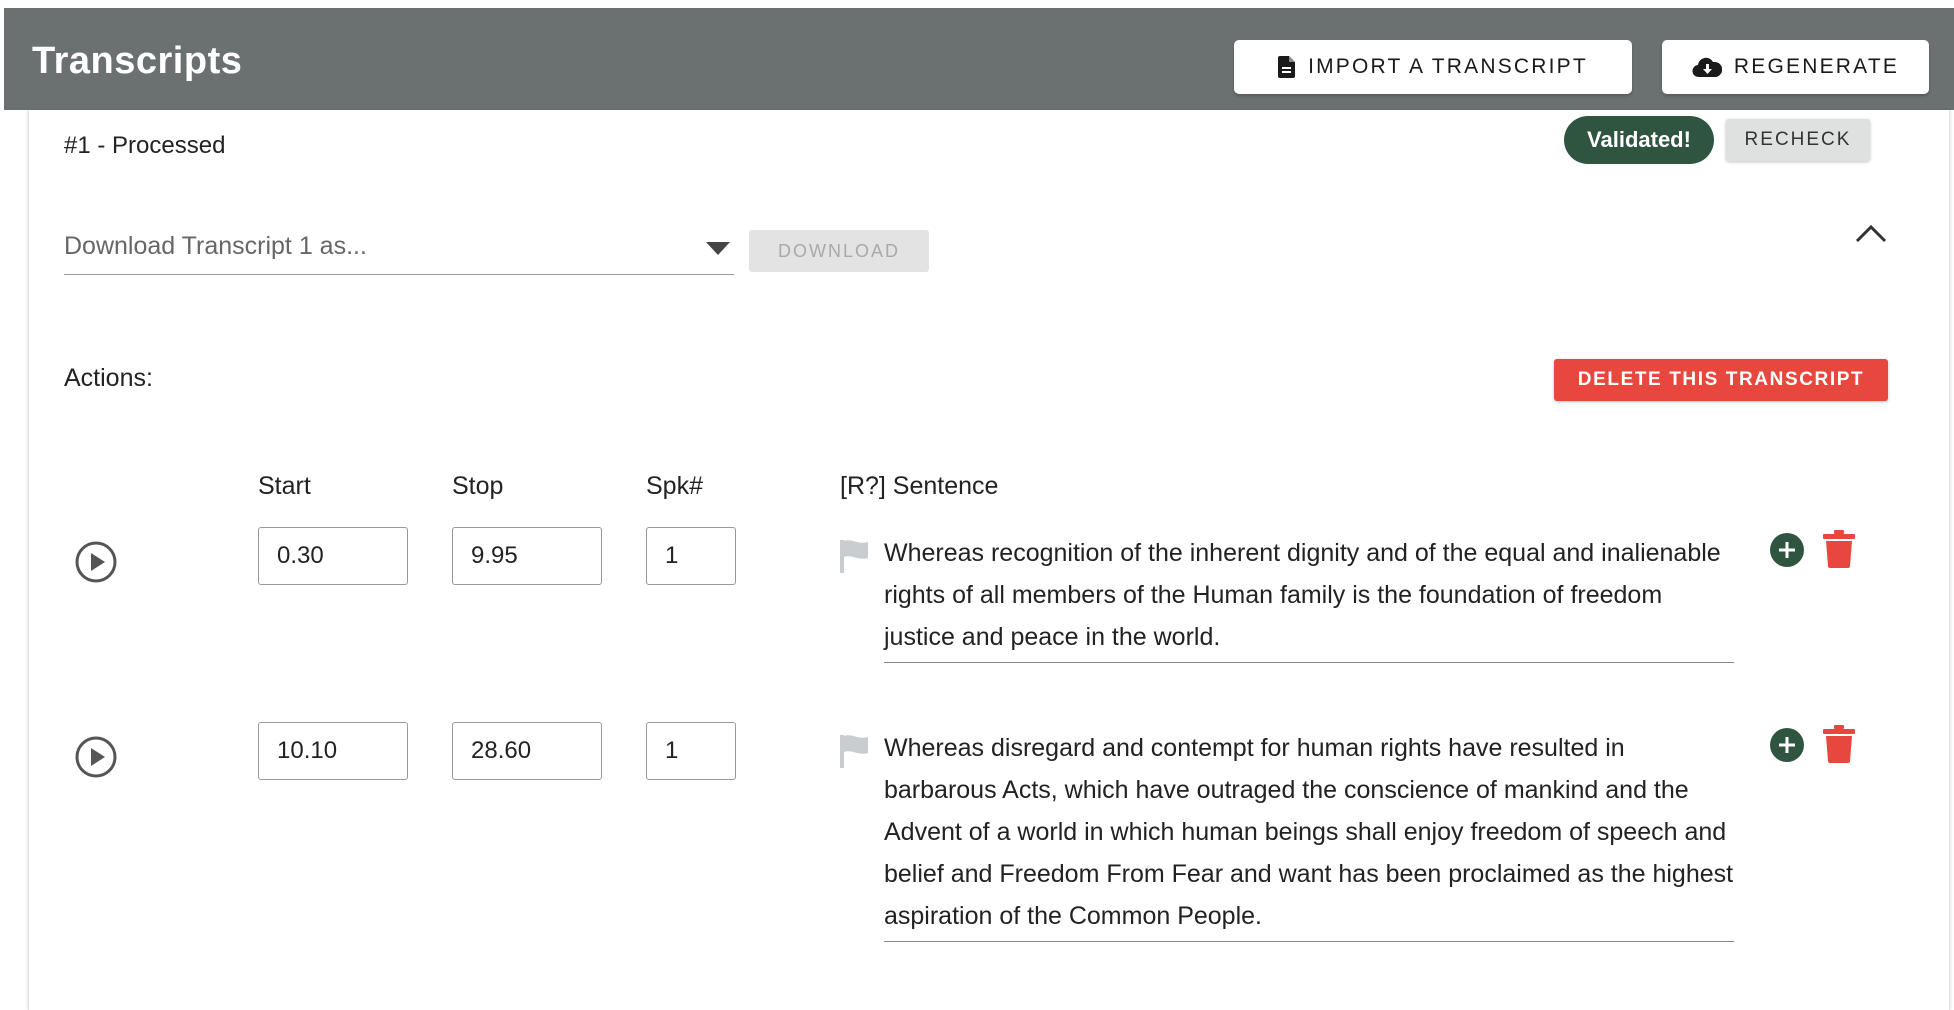 The image size is (1954, 1010). I want to click on download-button: DOWNLOAD, so click(839, 251).